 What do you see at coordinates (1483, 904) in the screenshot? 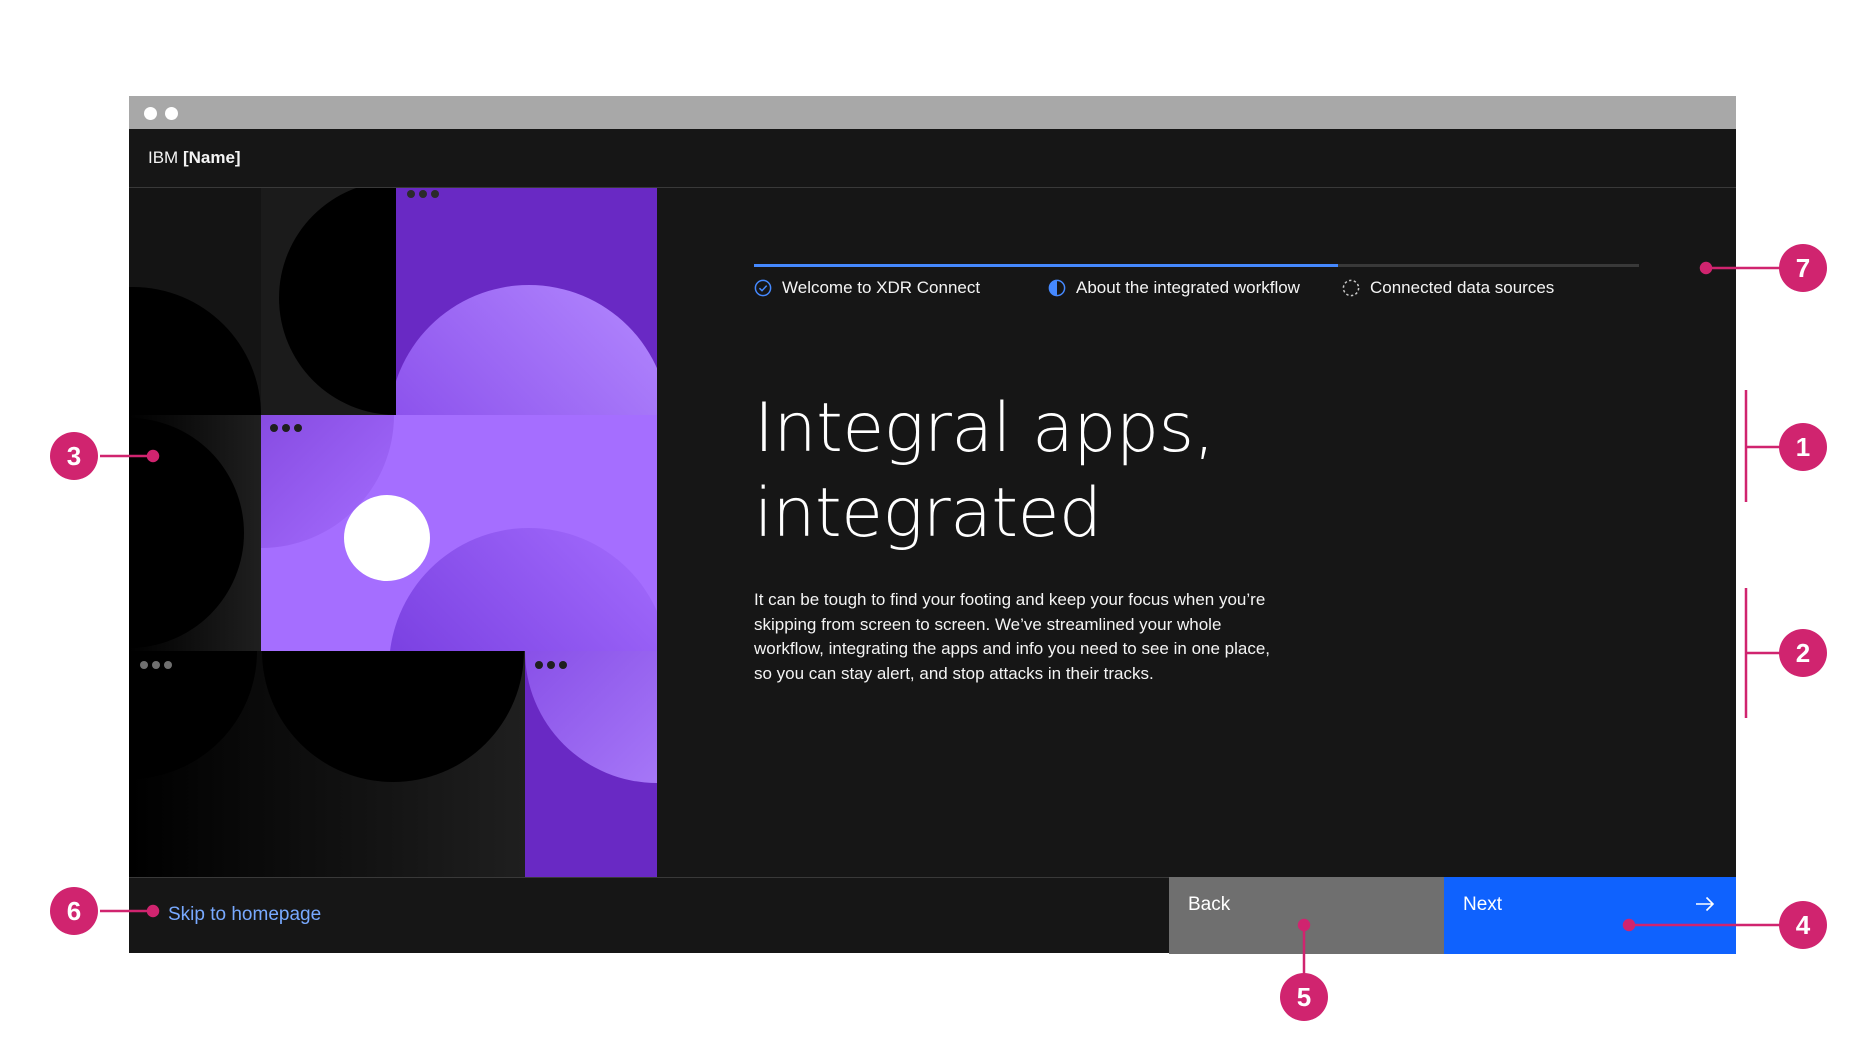
I see `next-button-label: Next` at bounding box center [1483, 904].